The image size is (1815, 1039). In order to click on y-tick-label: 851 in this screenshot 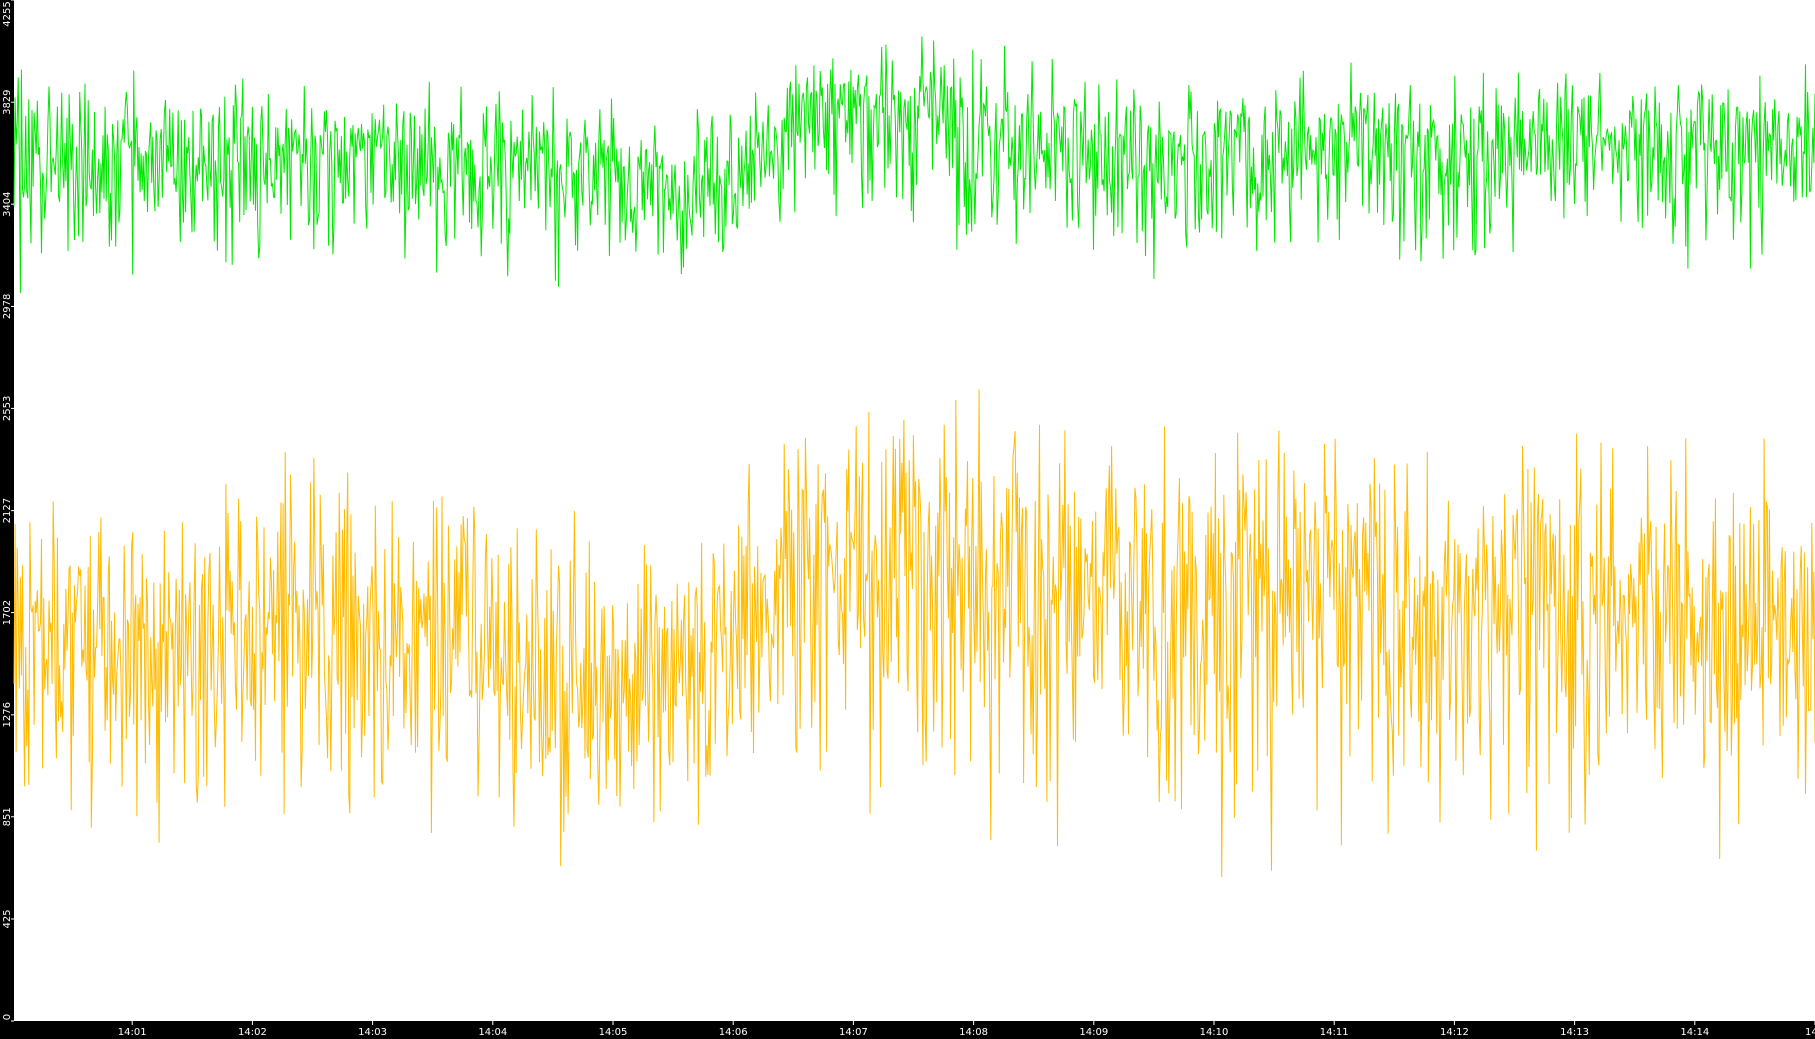, I will do `click(7, 816)`.